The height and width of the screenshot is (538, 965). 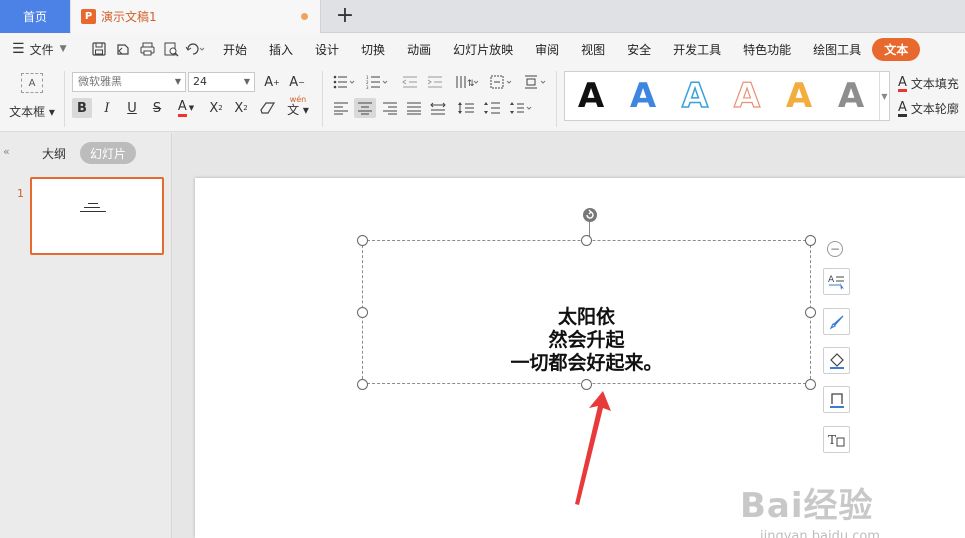 I want to click on text-direction-icon, so click(x=502, y=82).